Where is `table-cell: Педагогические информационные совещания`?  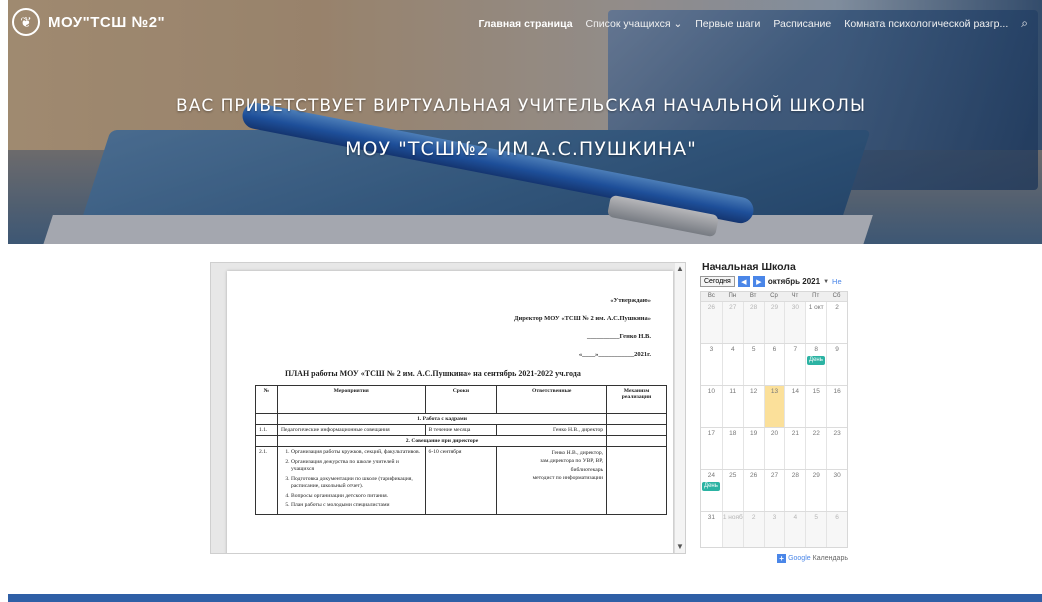 table-cell: Педагогические информационные совещания is located at coordinates (351, 430).